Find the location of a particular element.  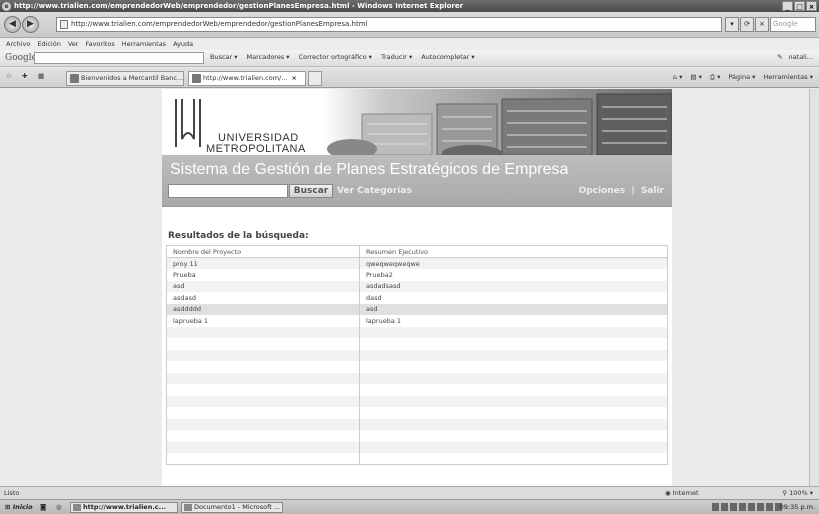

clock: 09:35 p.m. is located at coordinates (797, 507).